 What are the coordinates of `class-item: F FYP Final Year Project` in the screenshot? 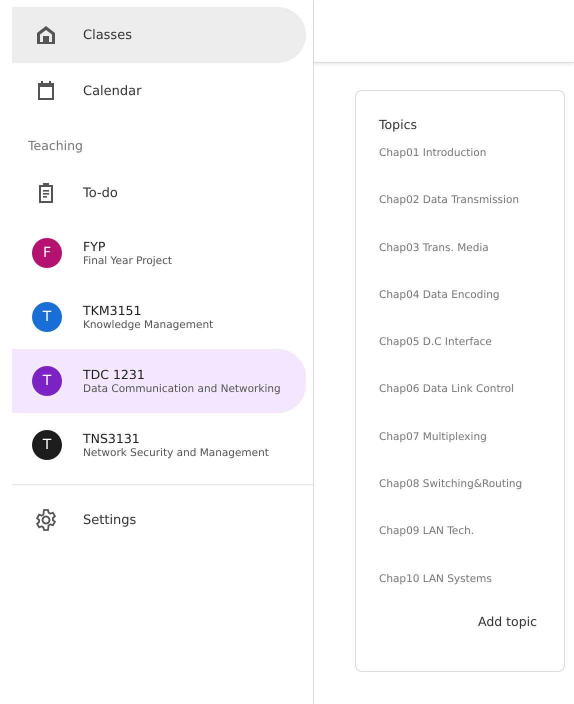 It's located at (159, 253).